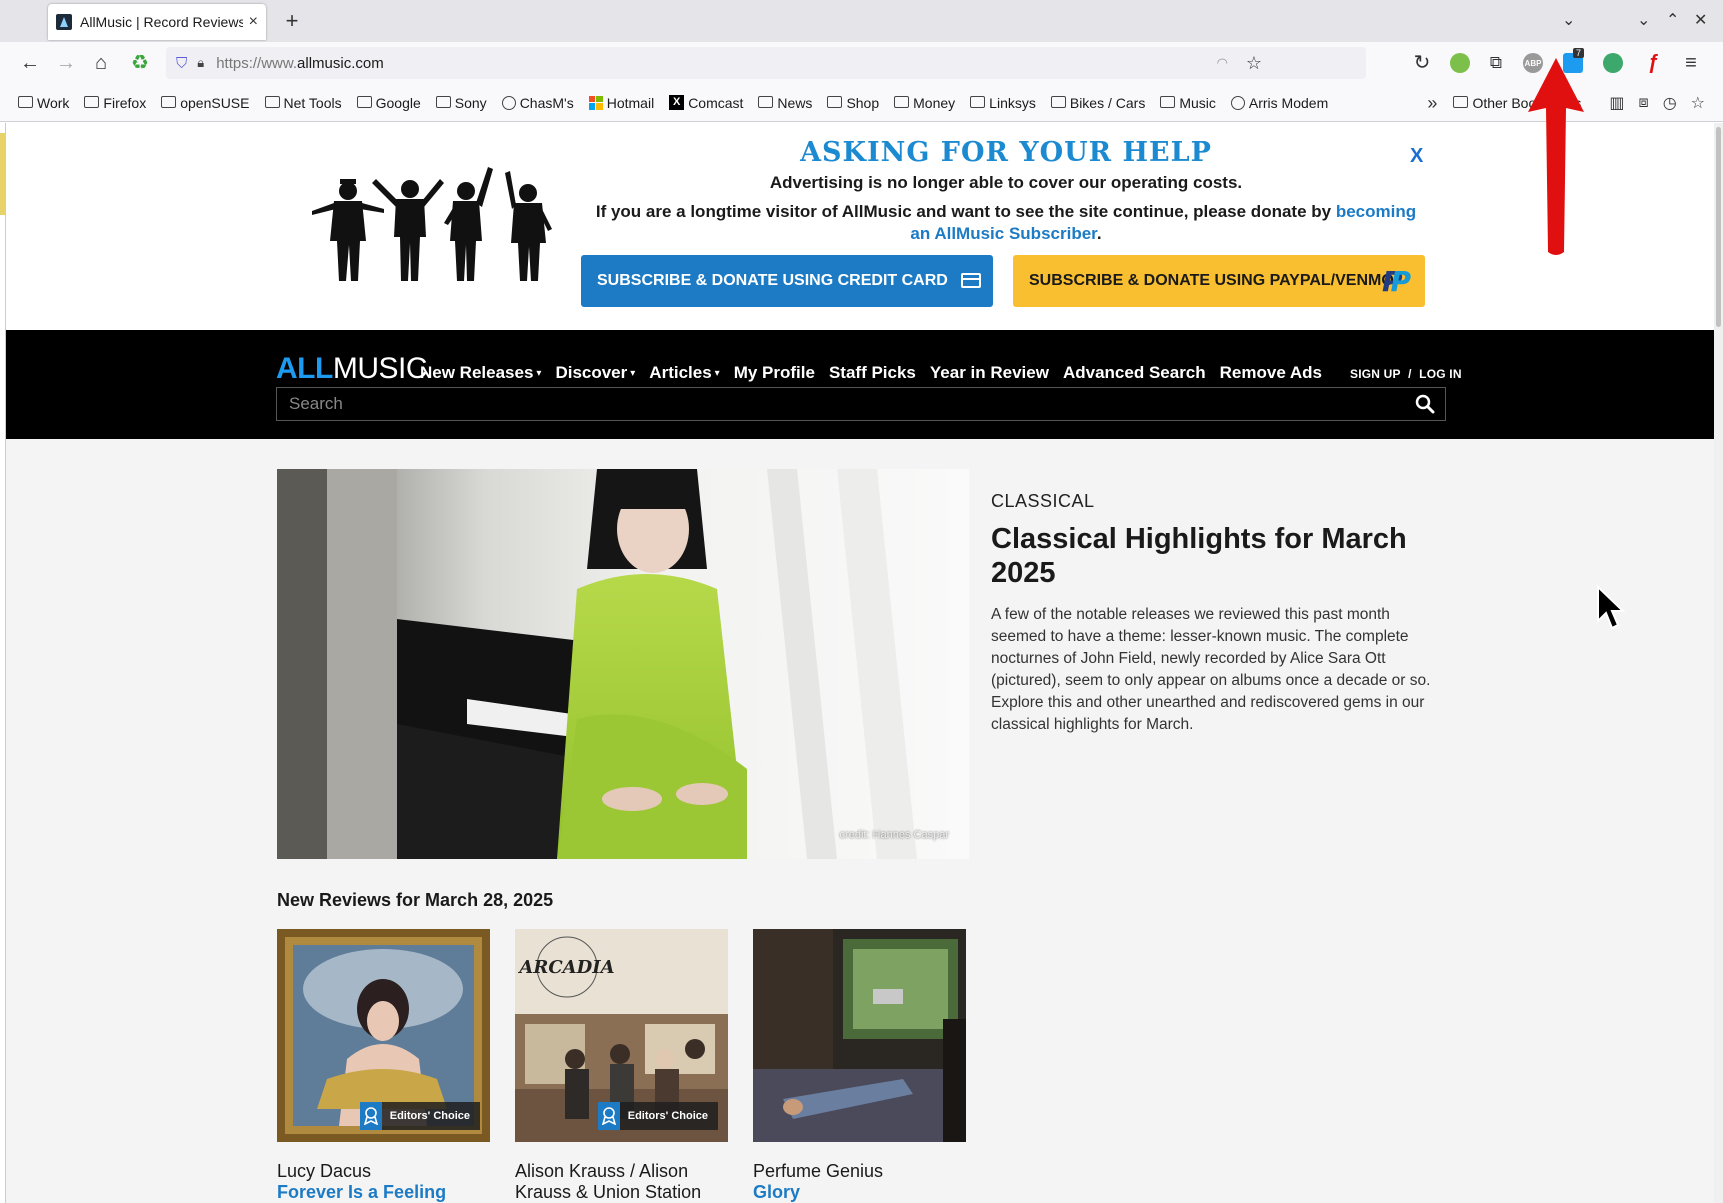 The height and width of the screenshot is (1203, 1723). Describe the element at coordinates (1643, 20) in the screenshot. I see `minimize-icon: ⌄` at that location.